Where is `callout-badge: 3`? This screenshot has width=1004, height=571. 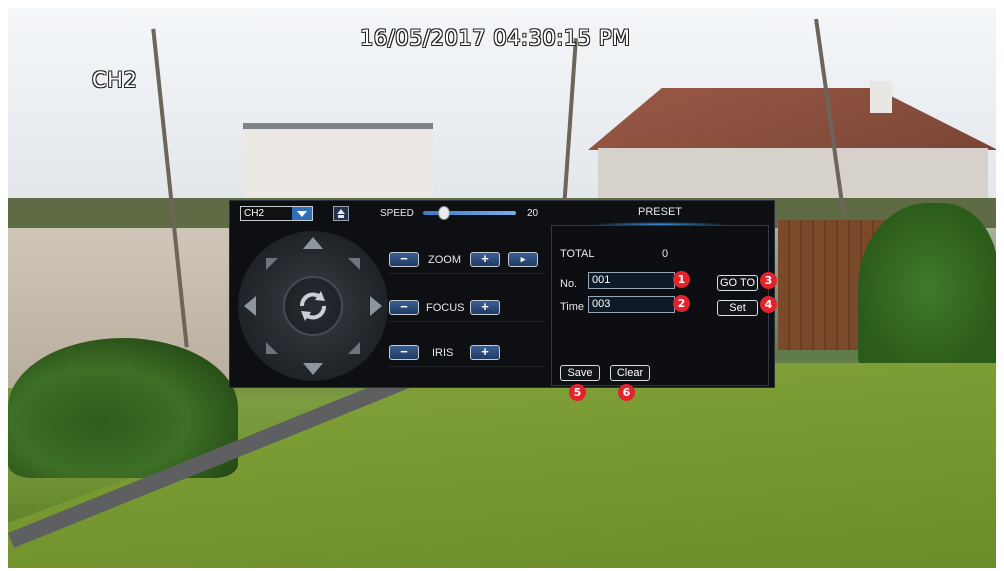
callout-badge: 3 is located at coordinates (768, 280).